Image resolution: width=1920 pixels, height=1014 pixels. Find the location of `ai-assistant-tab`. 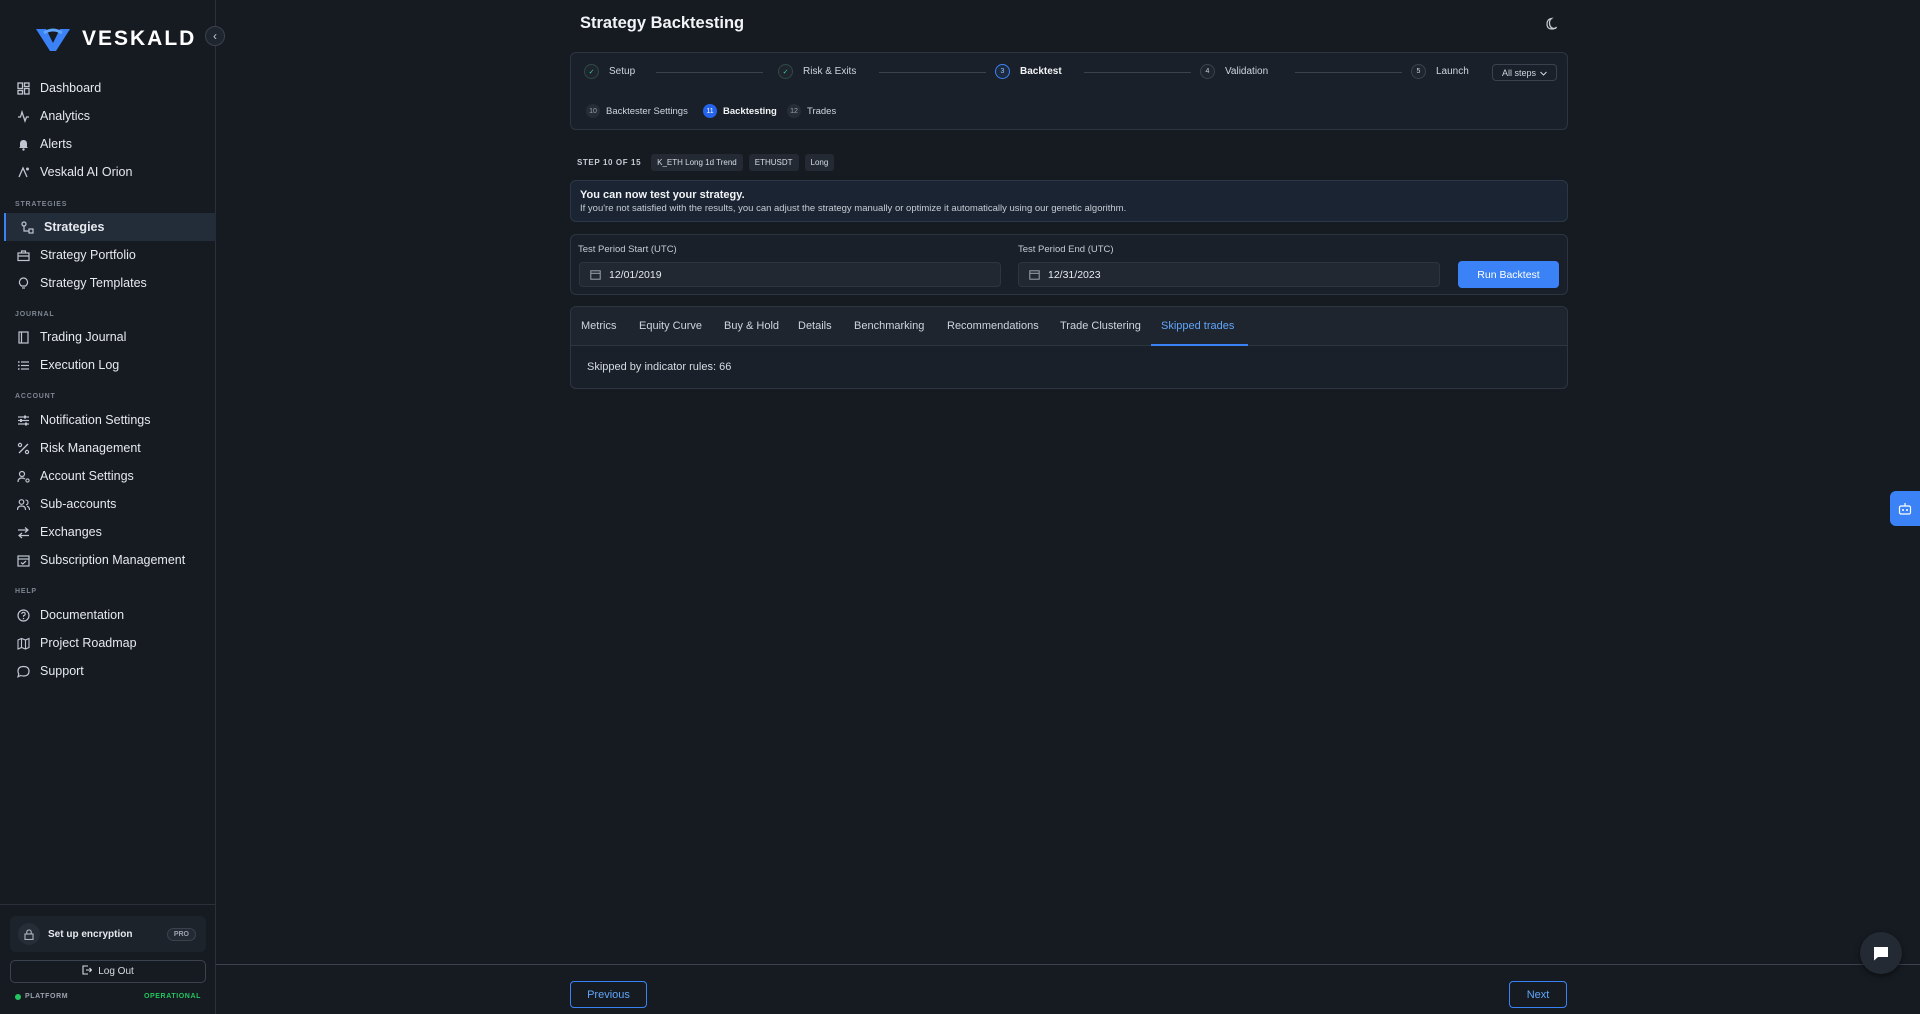

ai-assistant-tab is located at coordinates (1905, 508).